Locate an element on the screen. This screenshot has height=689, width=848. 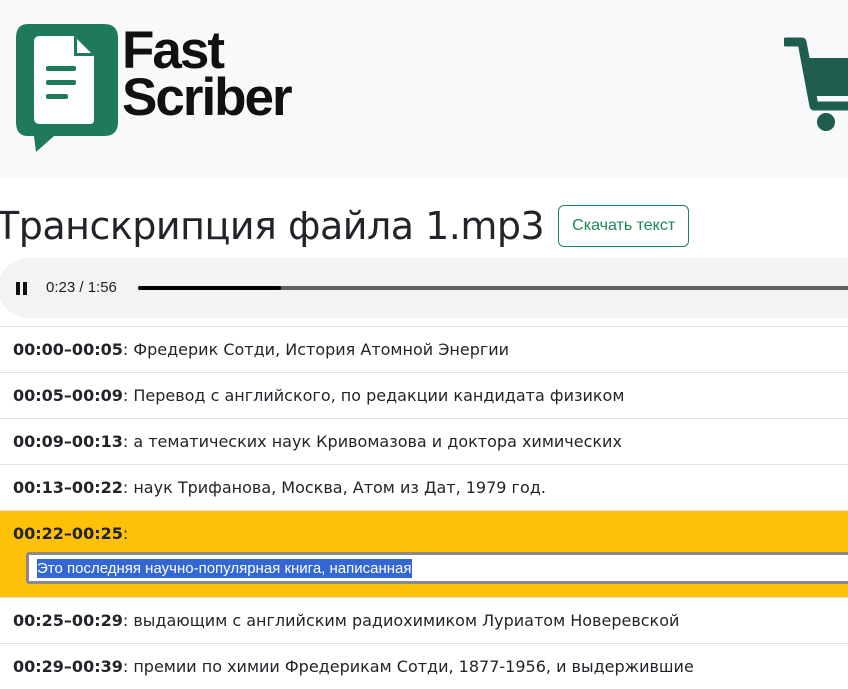
page-title: Транскрипция файла 1.mp3 is located at coordinates (272, 226).